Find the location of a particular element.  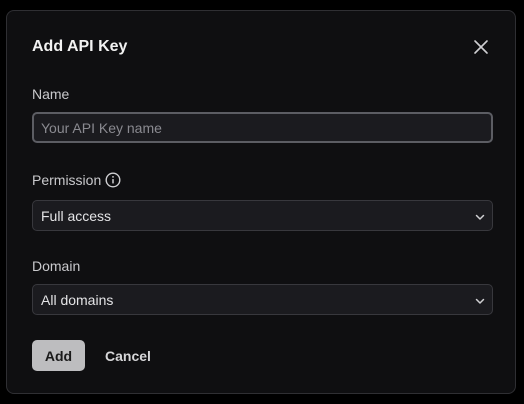

info-icon is located at coordinates (113, 180).